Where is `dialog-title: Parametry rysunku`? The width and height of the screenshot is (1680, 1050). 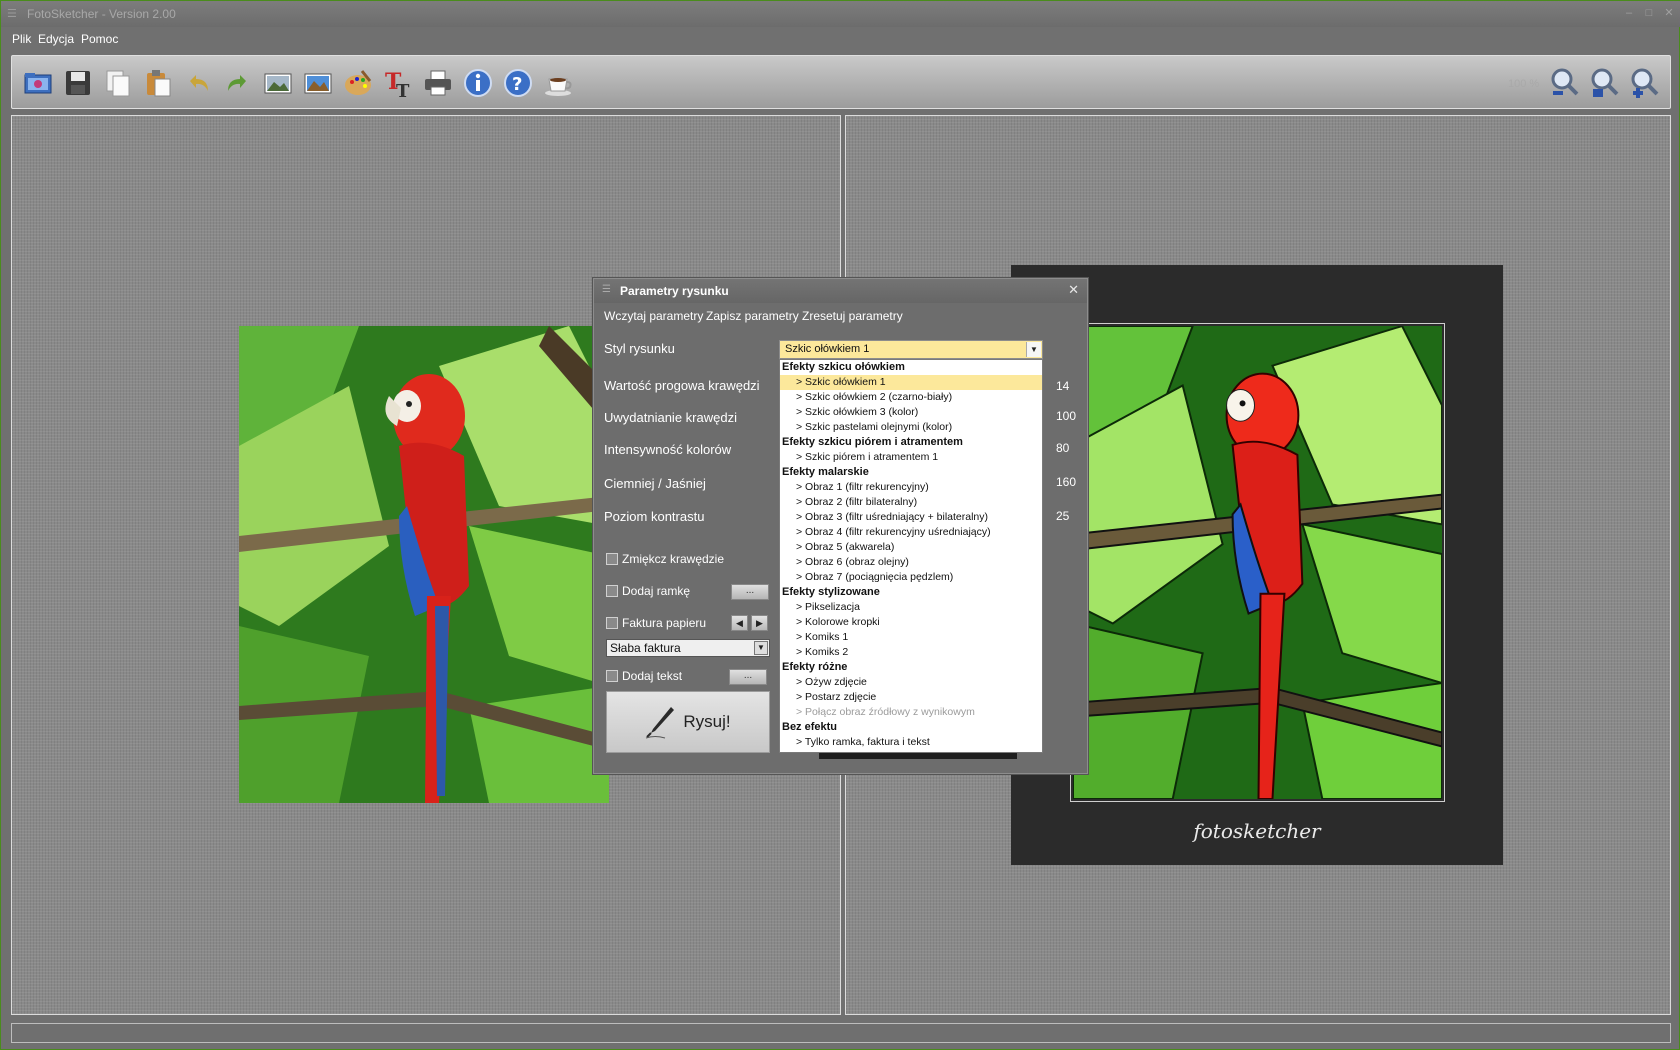
dialog-title: Parametry rysunku is located at coordinates (674, 291).